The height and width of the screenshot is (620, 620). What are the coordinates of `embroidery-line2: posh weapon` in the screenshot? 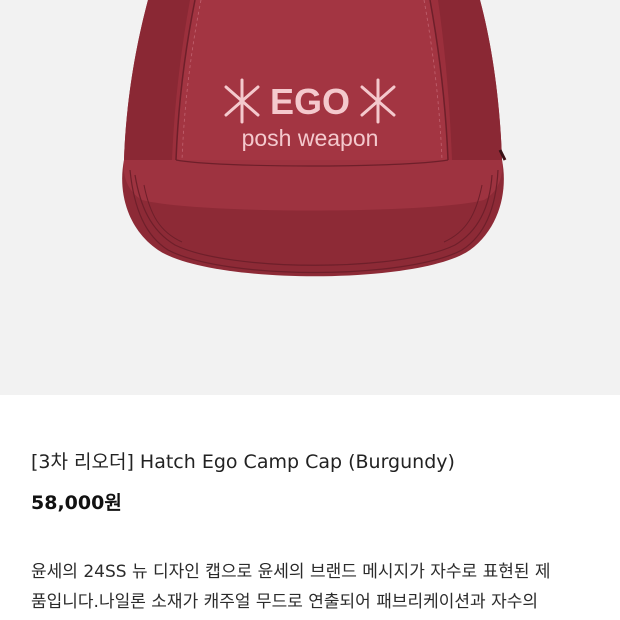 It's located at (310, 138).